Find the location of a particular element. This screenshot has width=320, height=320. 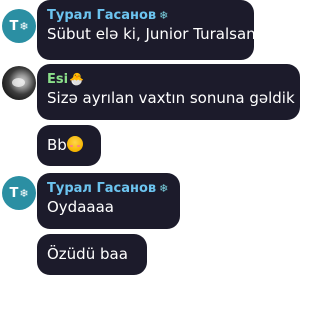

message-bubble: Bb is located at coordinates (69, 145).